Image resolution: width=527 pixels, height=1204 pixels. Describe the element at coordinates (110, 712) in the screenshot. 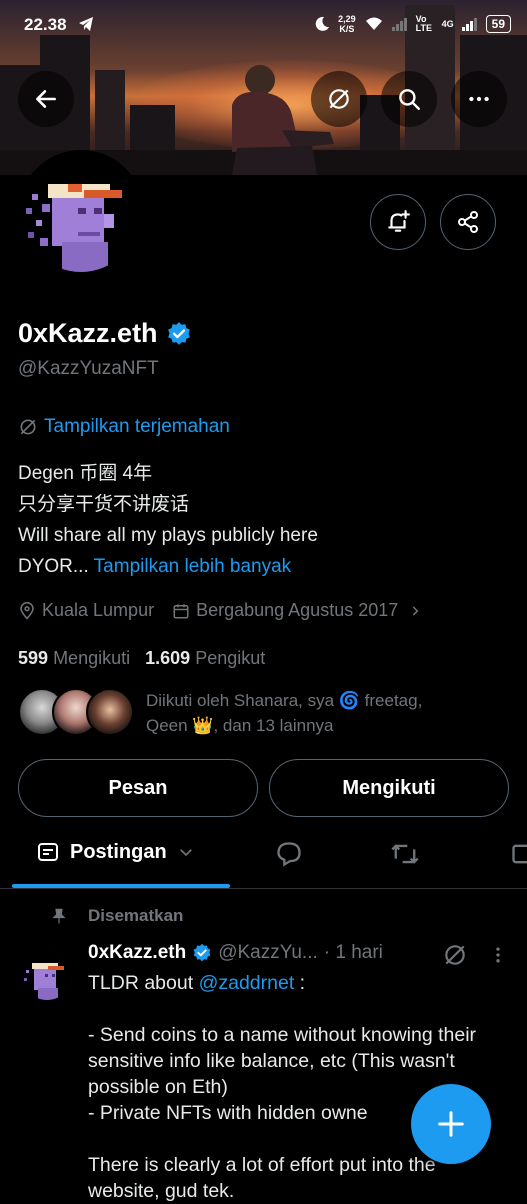

I see `avatar` at that location.